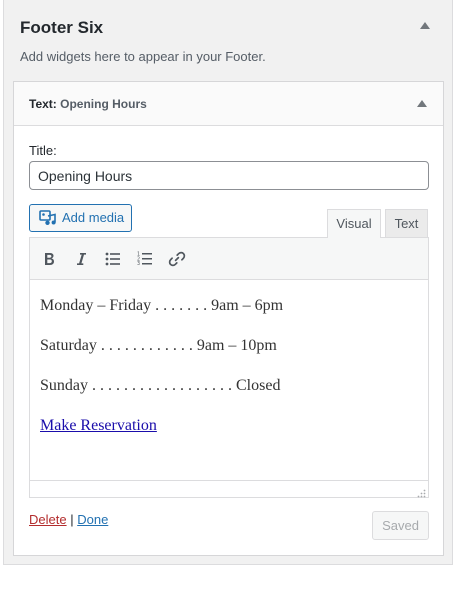 Image resolution: width=473 pixels, height=595 pixels. Describe the element at coordinates (48, 218) in the screenshot. I see `media-icon` at that location.